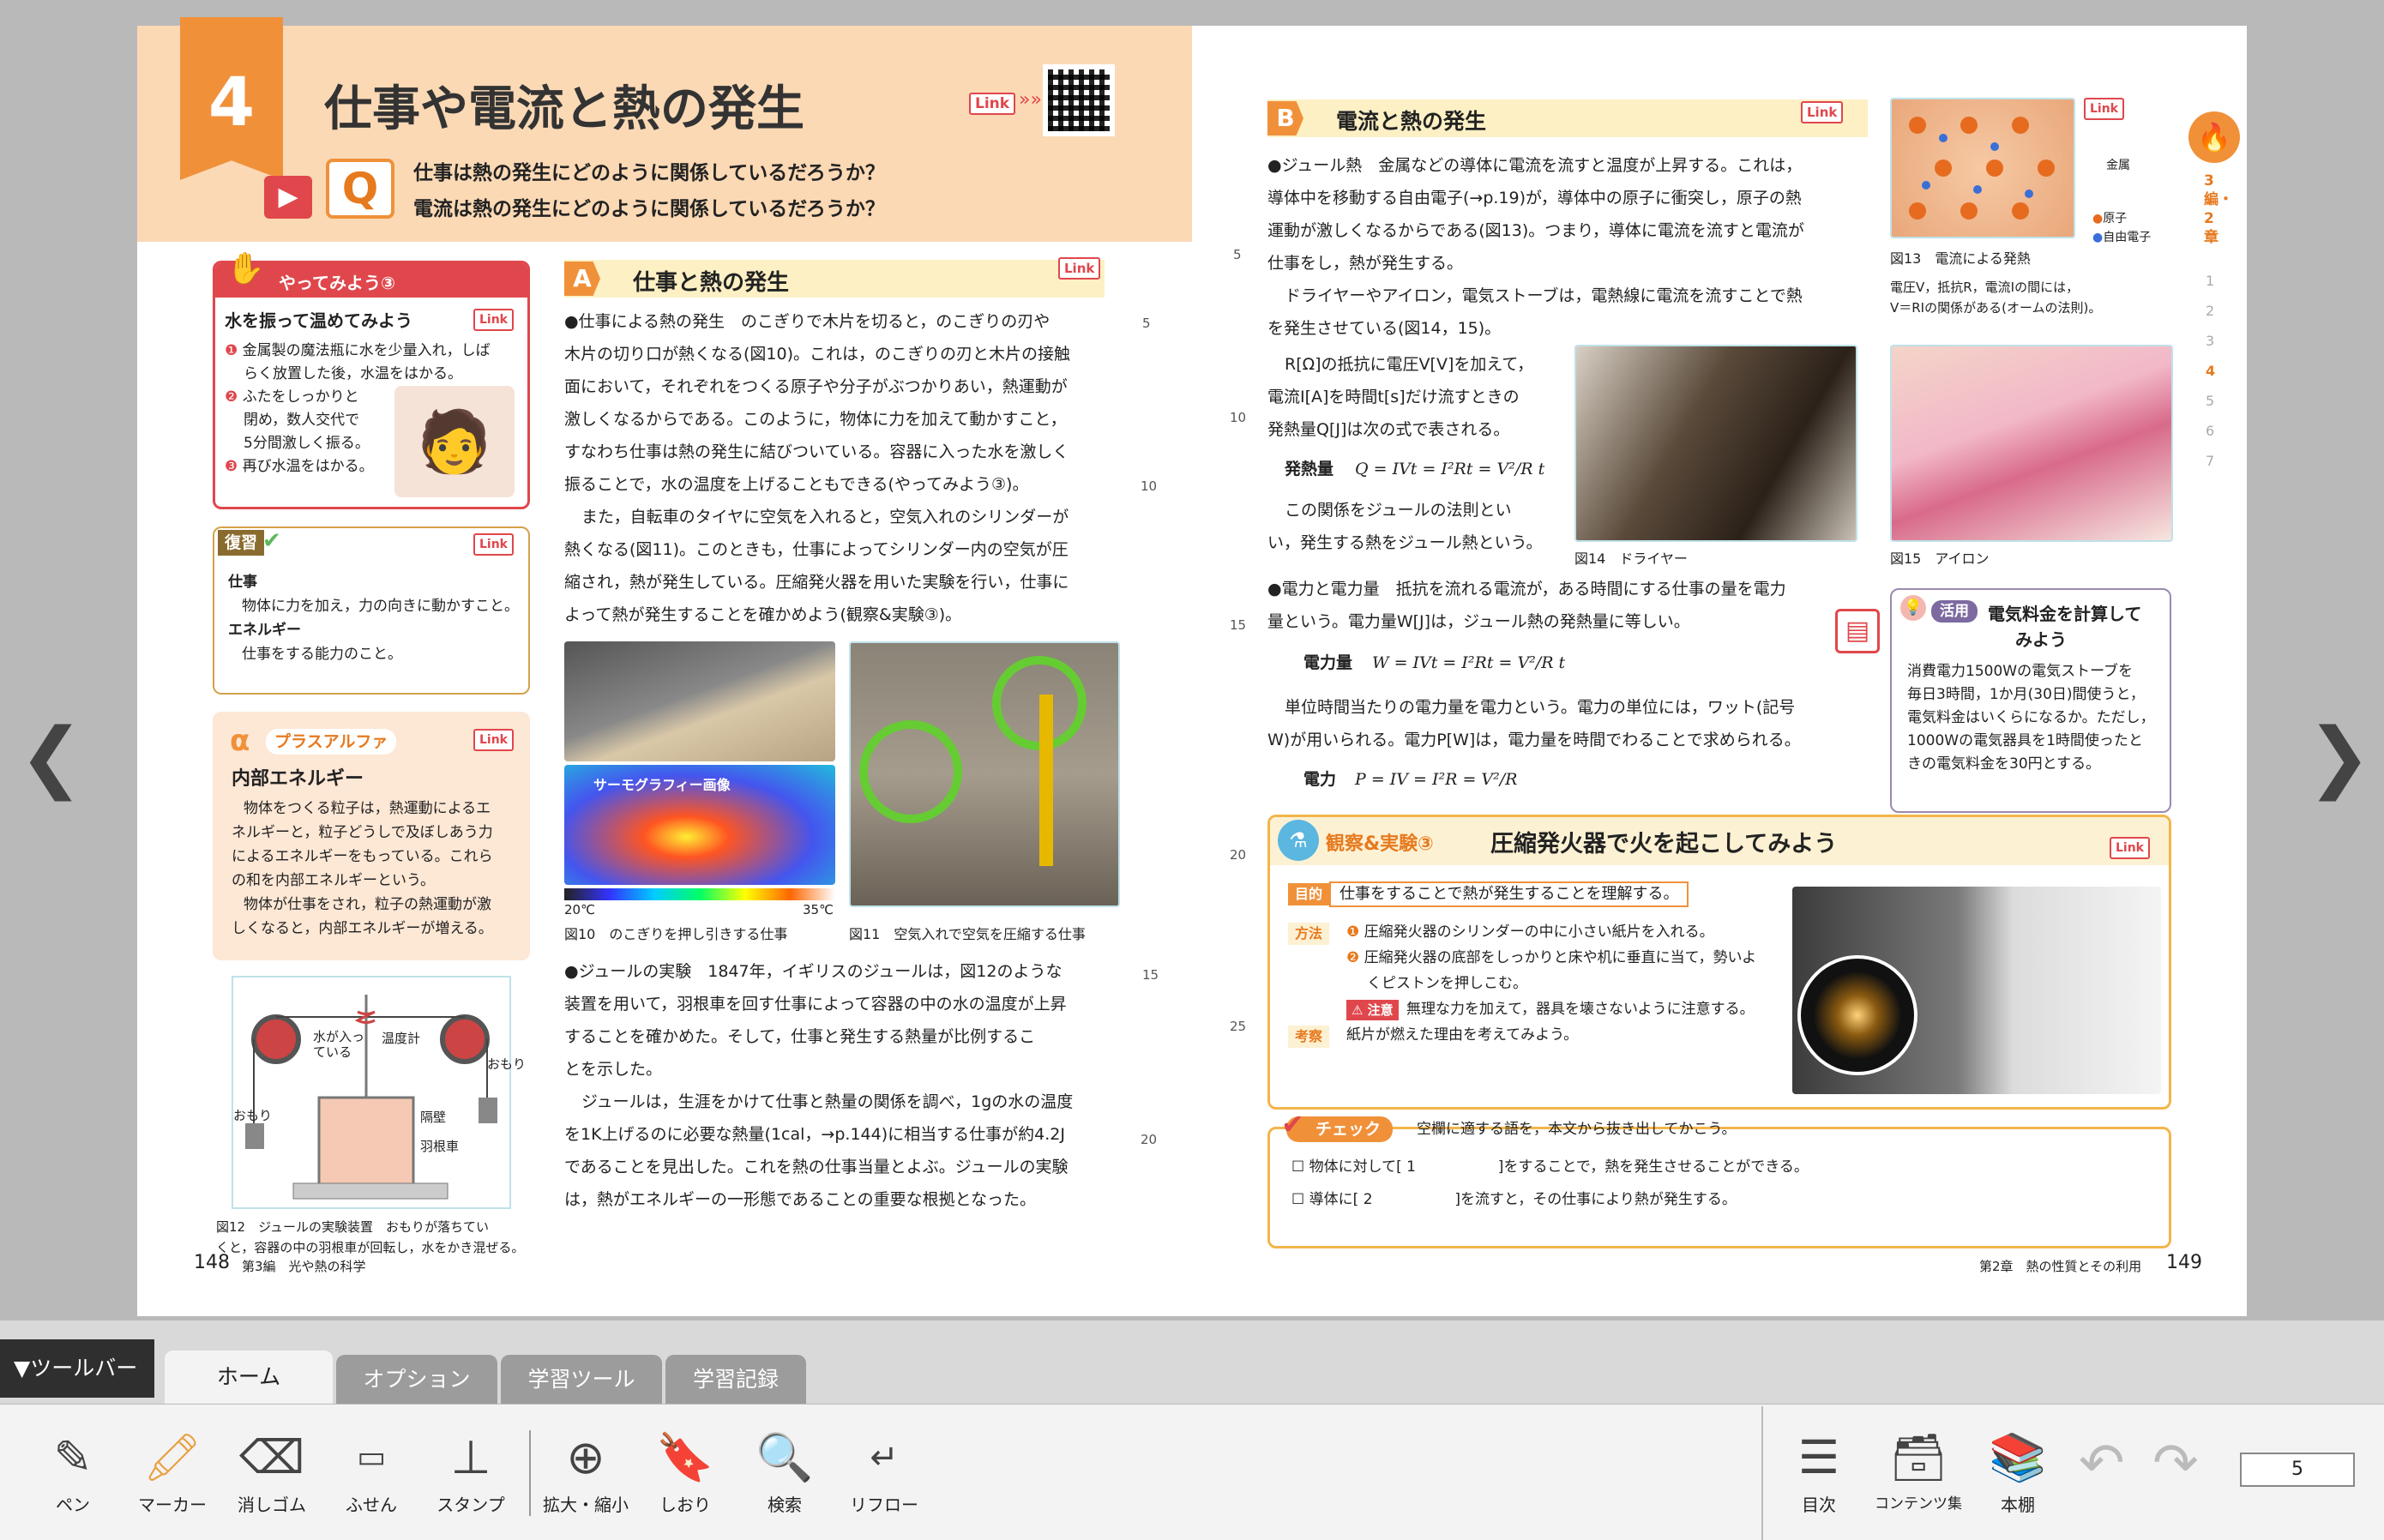  I want to click on plus-alpha-head: 内部エネルギー, so click(298, 779).